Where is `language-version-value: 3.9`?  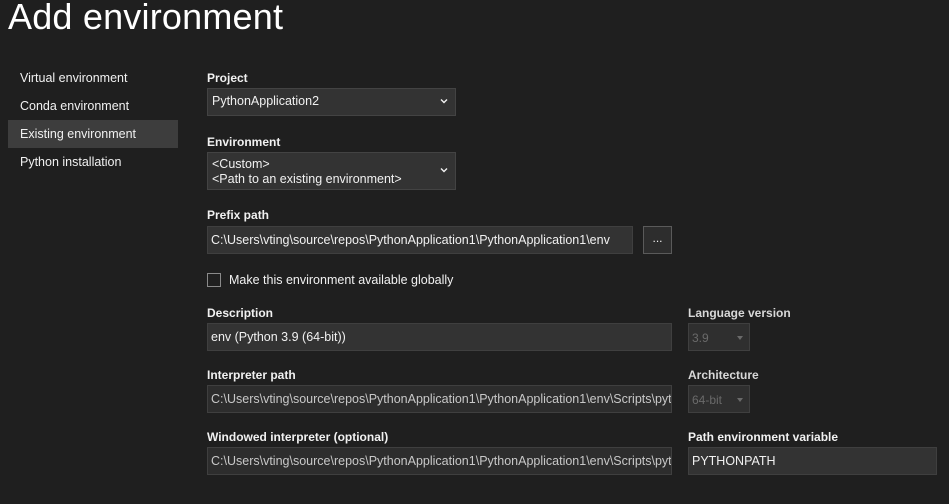 language-version-value: 3.9 is located at coordinates (700, 338).